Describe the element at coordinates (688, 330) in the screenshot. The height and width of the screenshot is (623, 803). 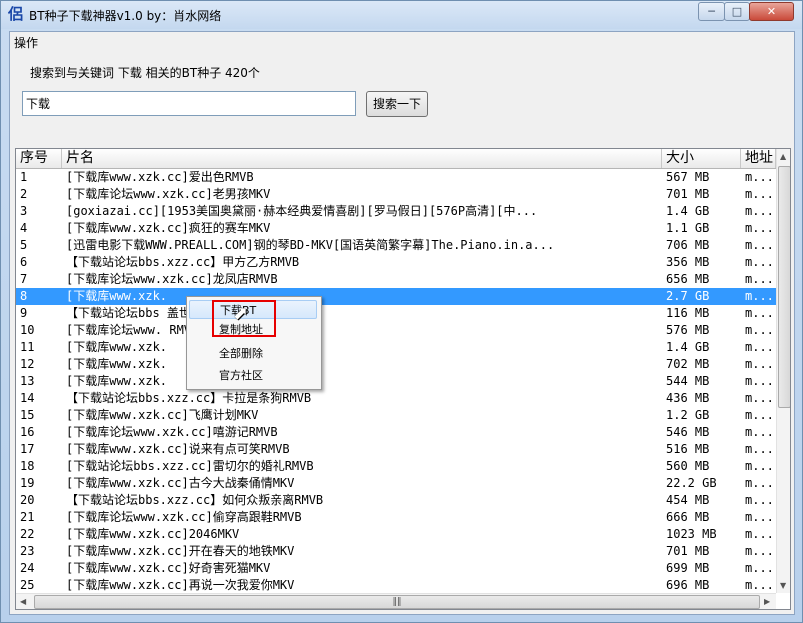
I see `row-size: 576 MB` at that location.